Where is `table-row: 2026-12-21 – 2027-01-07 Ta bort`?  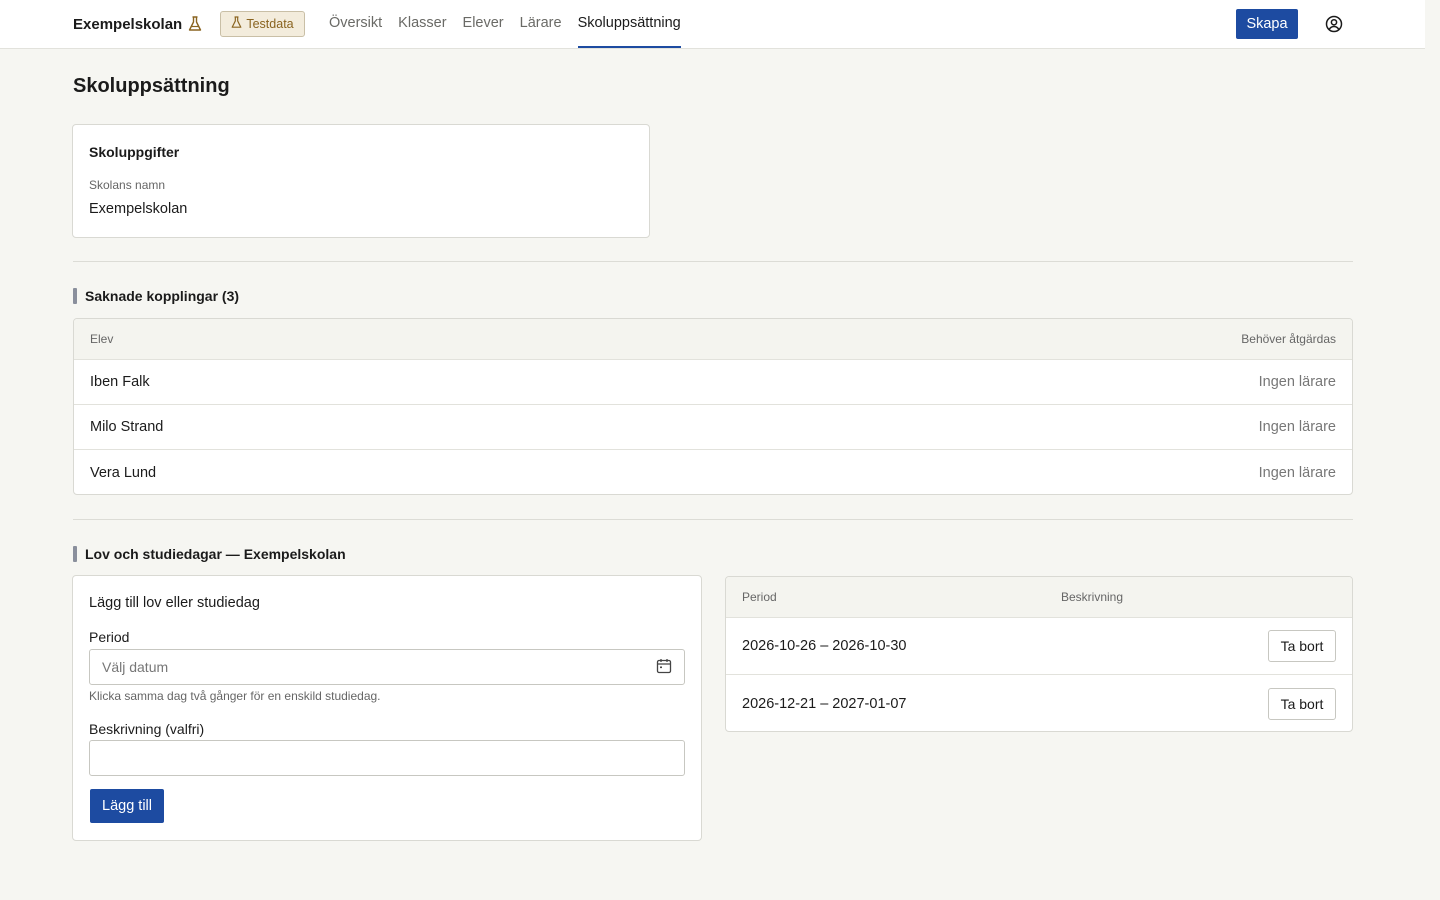 table-row: 2026-12-21 – 2027-01-07 Ta bort is located at coordinates (1039, 703).